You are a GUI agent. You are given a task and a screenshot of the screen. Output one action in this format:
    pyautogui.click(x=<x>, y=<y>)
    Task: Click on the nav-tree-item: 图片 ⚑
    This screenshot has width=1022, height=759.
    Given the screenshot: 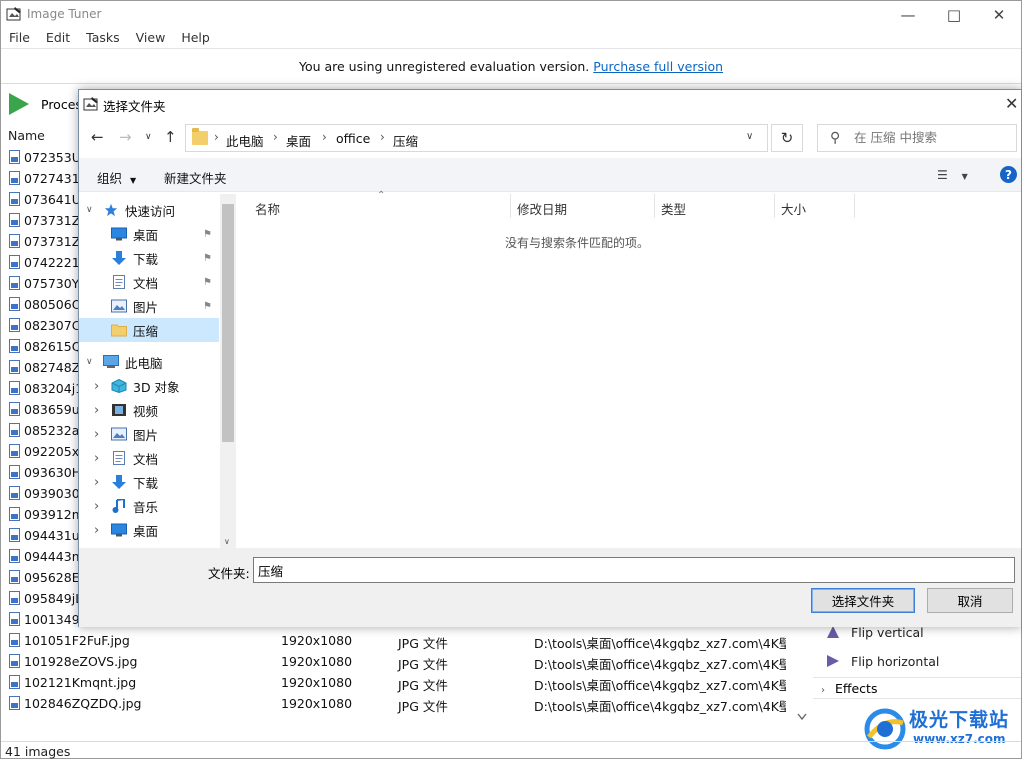 What is the action you would take?
    pyautogui.click(x=149, y=306)
    